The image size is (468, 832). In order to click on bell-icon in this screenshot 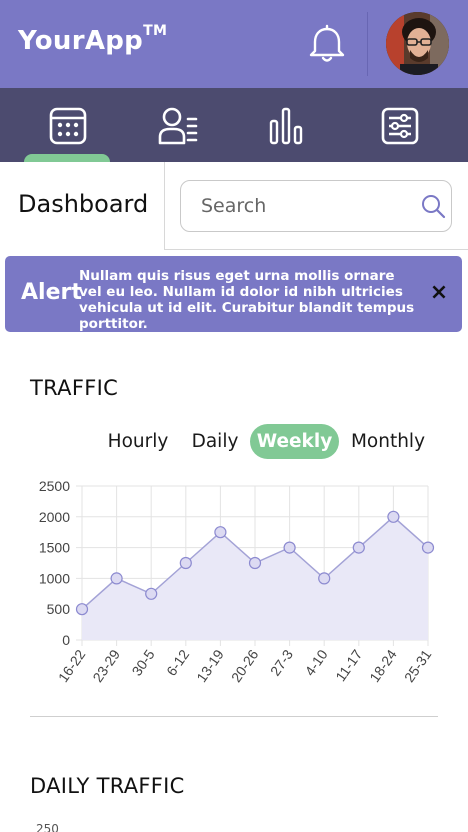, I will do `click(327, 45)`.